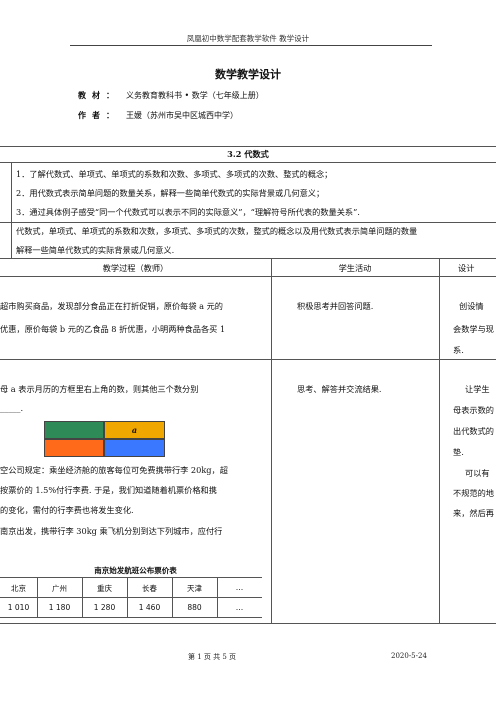 The image size is (496, 702). What do you see at coordinates (74, 448) in the screenshot?
I see `calendar-cell-bottom-left` at bounding box center [74, 448].